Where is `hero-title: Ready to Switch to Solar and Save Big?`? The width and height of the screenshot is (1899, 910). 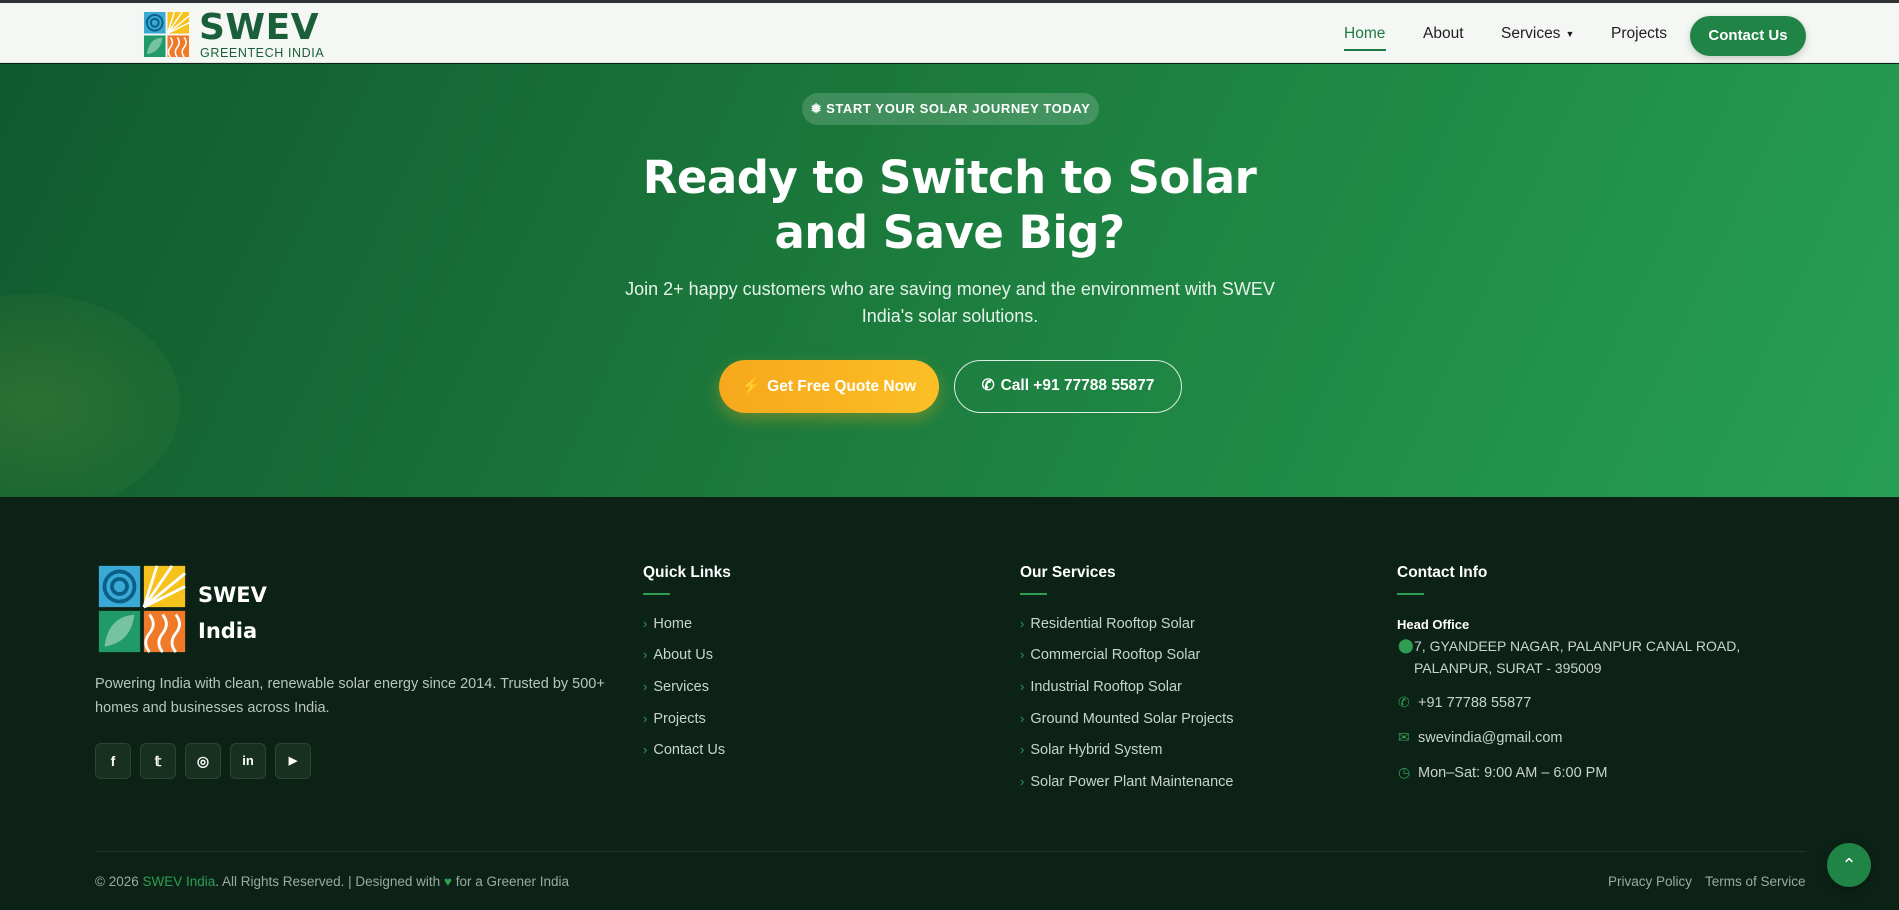 hero-title: Ready to Switch to Solar and Save Big? is located at coordinates (949, 205).